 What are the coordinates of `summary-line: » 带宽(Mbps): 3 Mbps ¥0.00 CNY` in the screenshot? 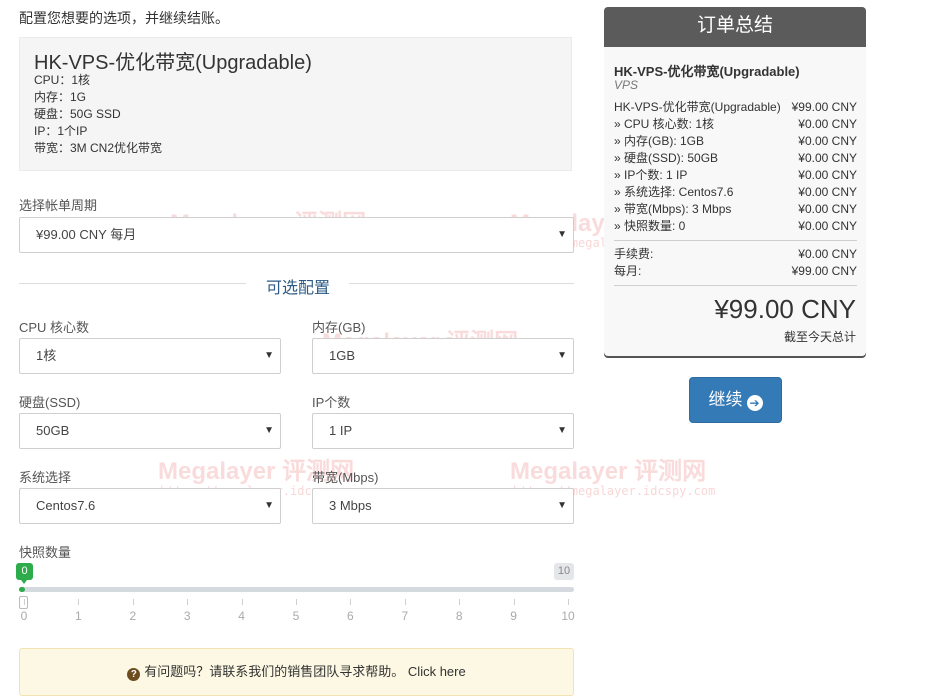 It's located at (735, 209).